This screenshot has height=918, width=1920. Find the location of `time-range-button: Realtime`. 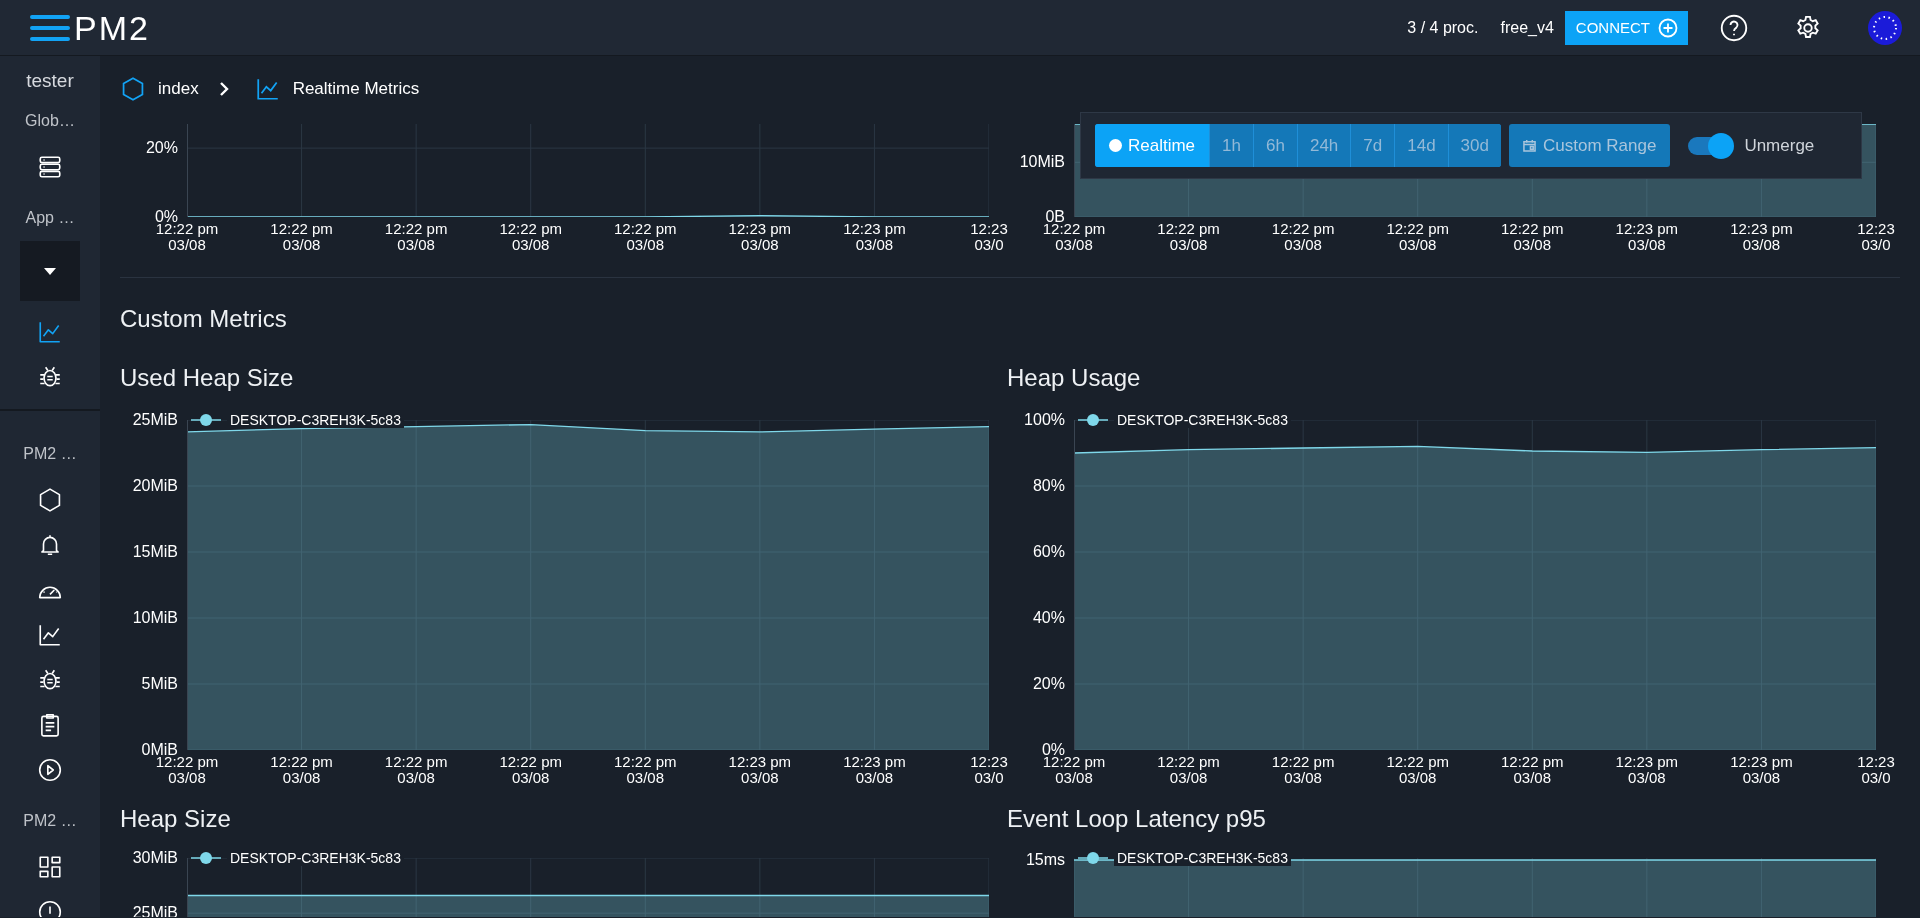

time-range-button: Realtime is located at coordinates (1152, 145).